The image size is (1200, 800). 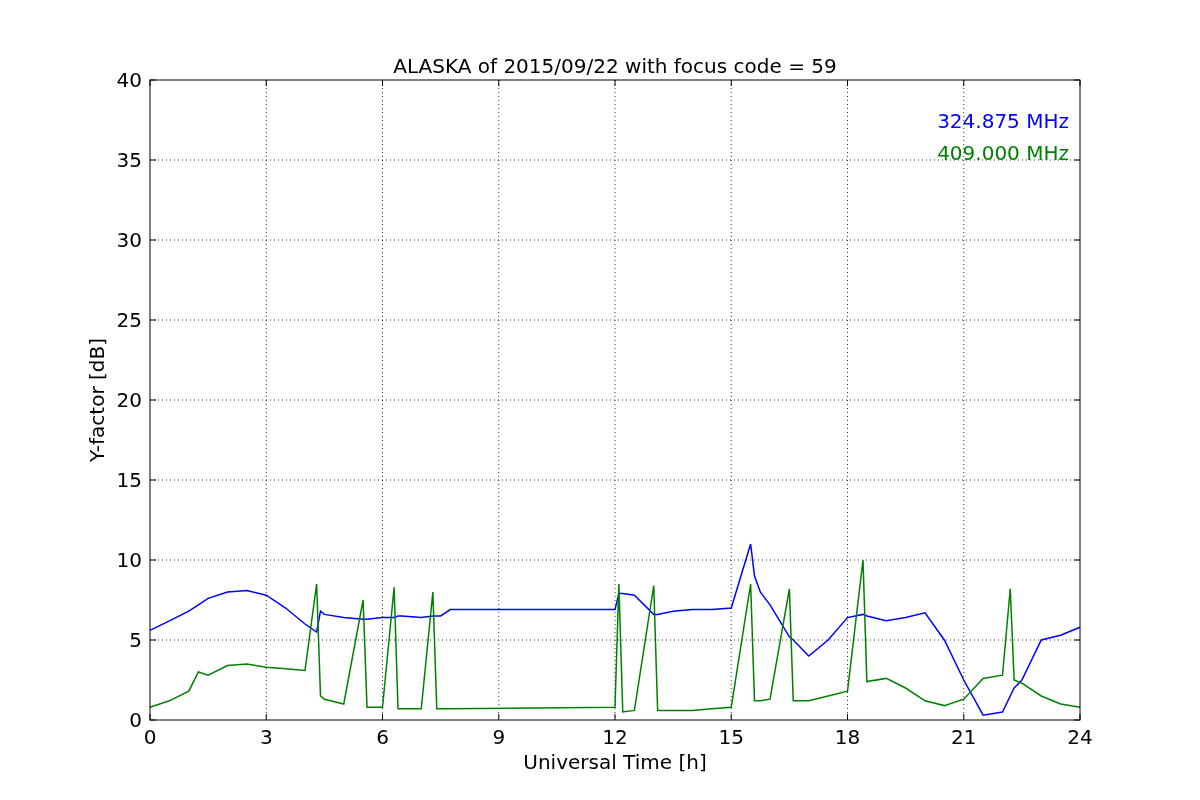 I want to click on x-tick-label: 15, so click(x=731, y=737).